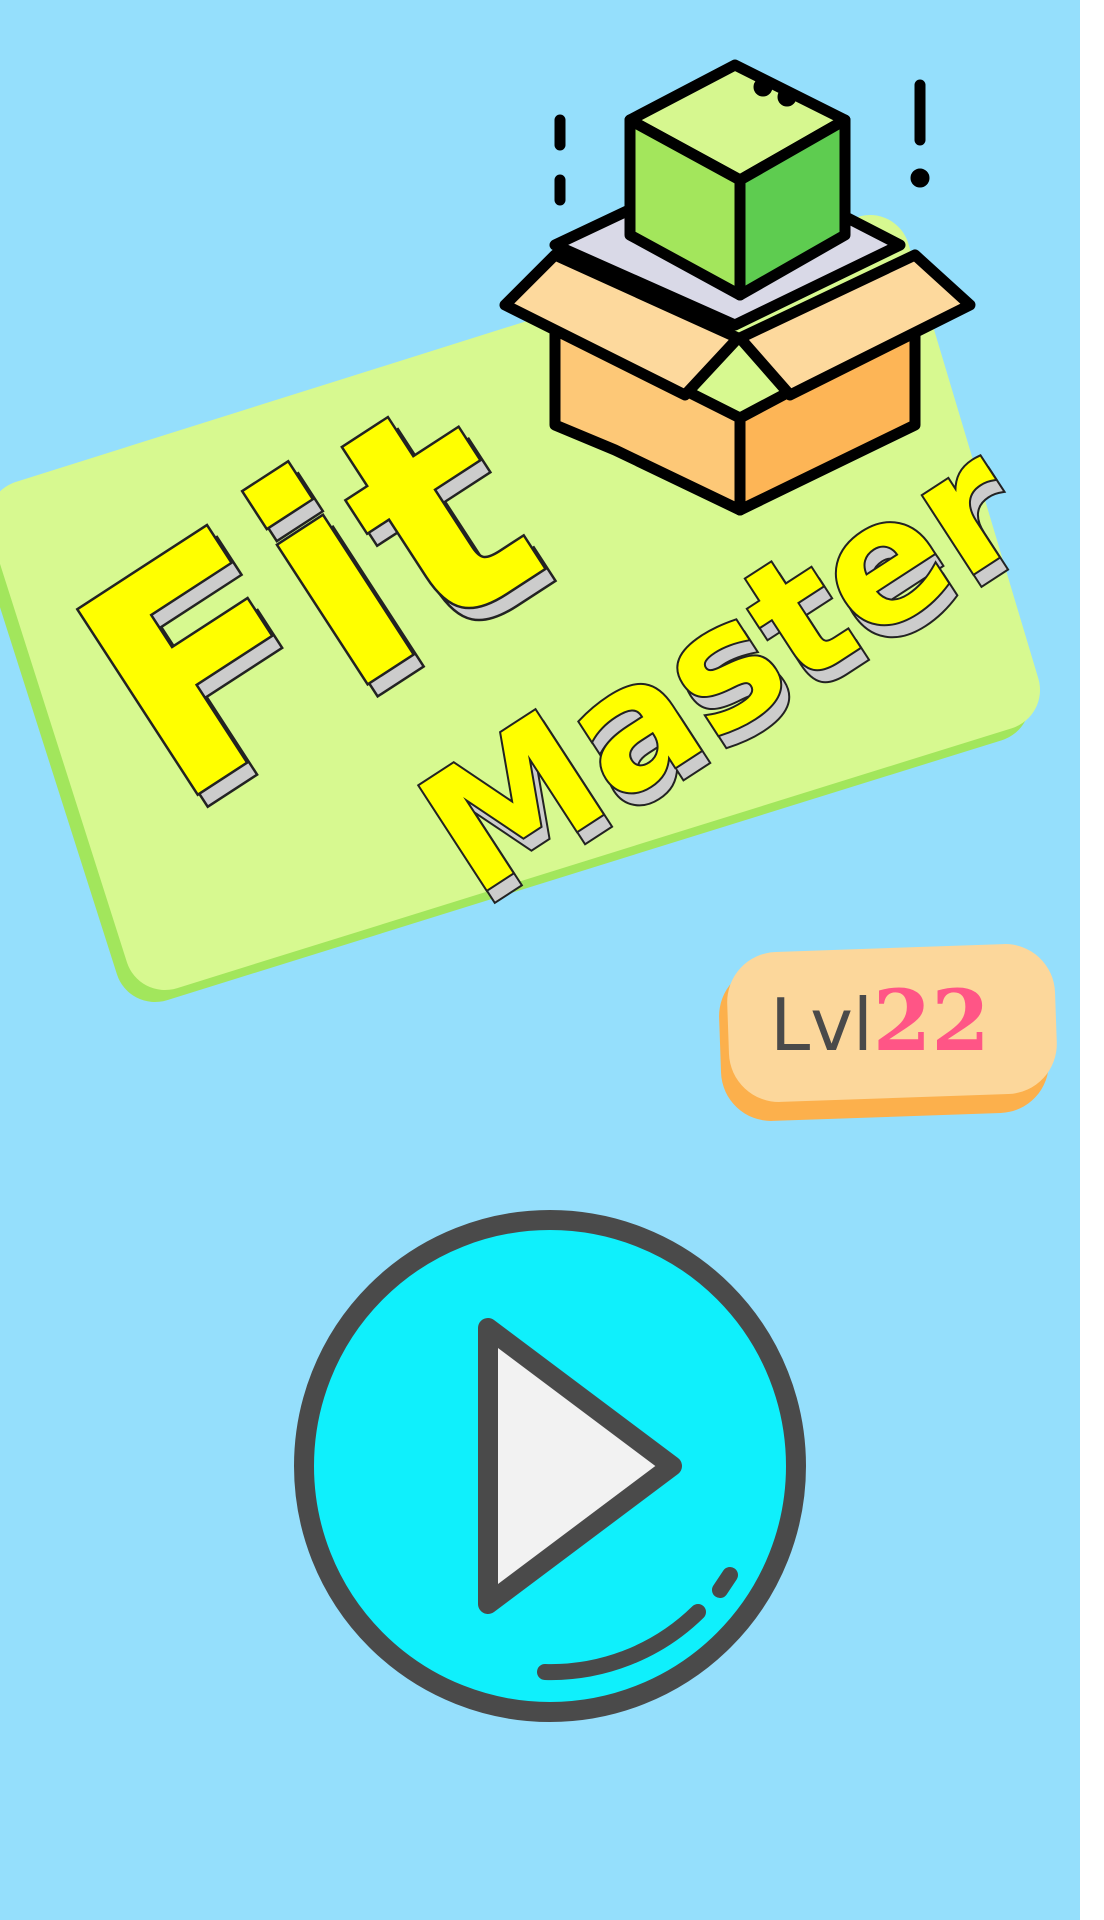  Describe the element at coordinates (931, 1020) in the screenshot. I see `level-number: 22` at that location.